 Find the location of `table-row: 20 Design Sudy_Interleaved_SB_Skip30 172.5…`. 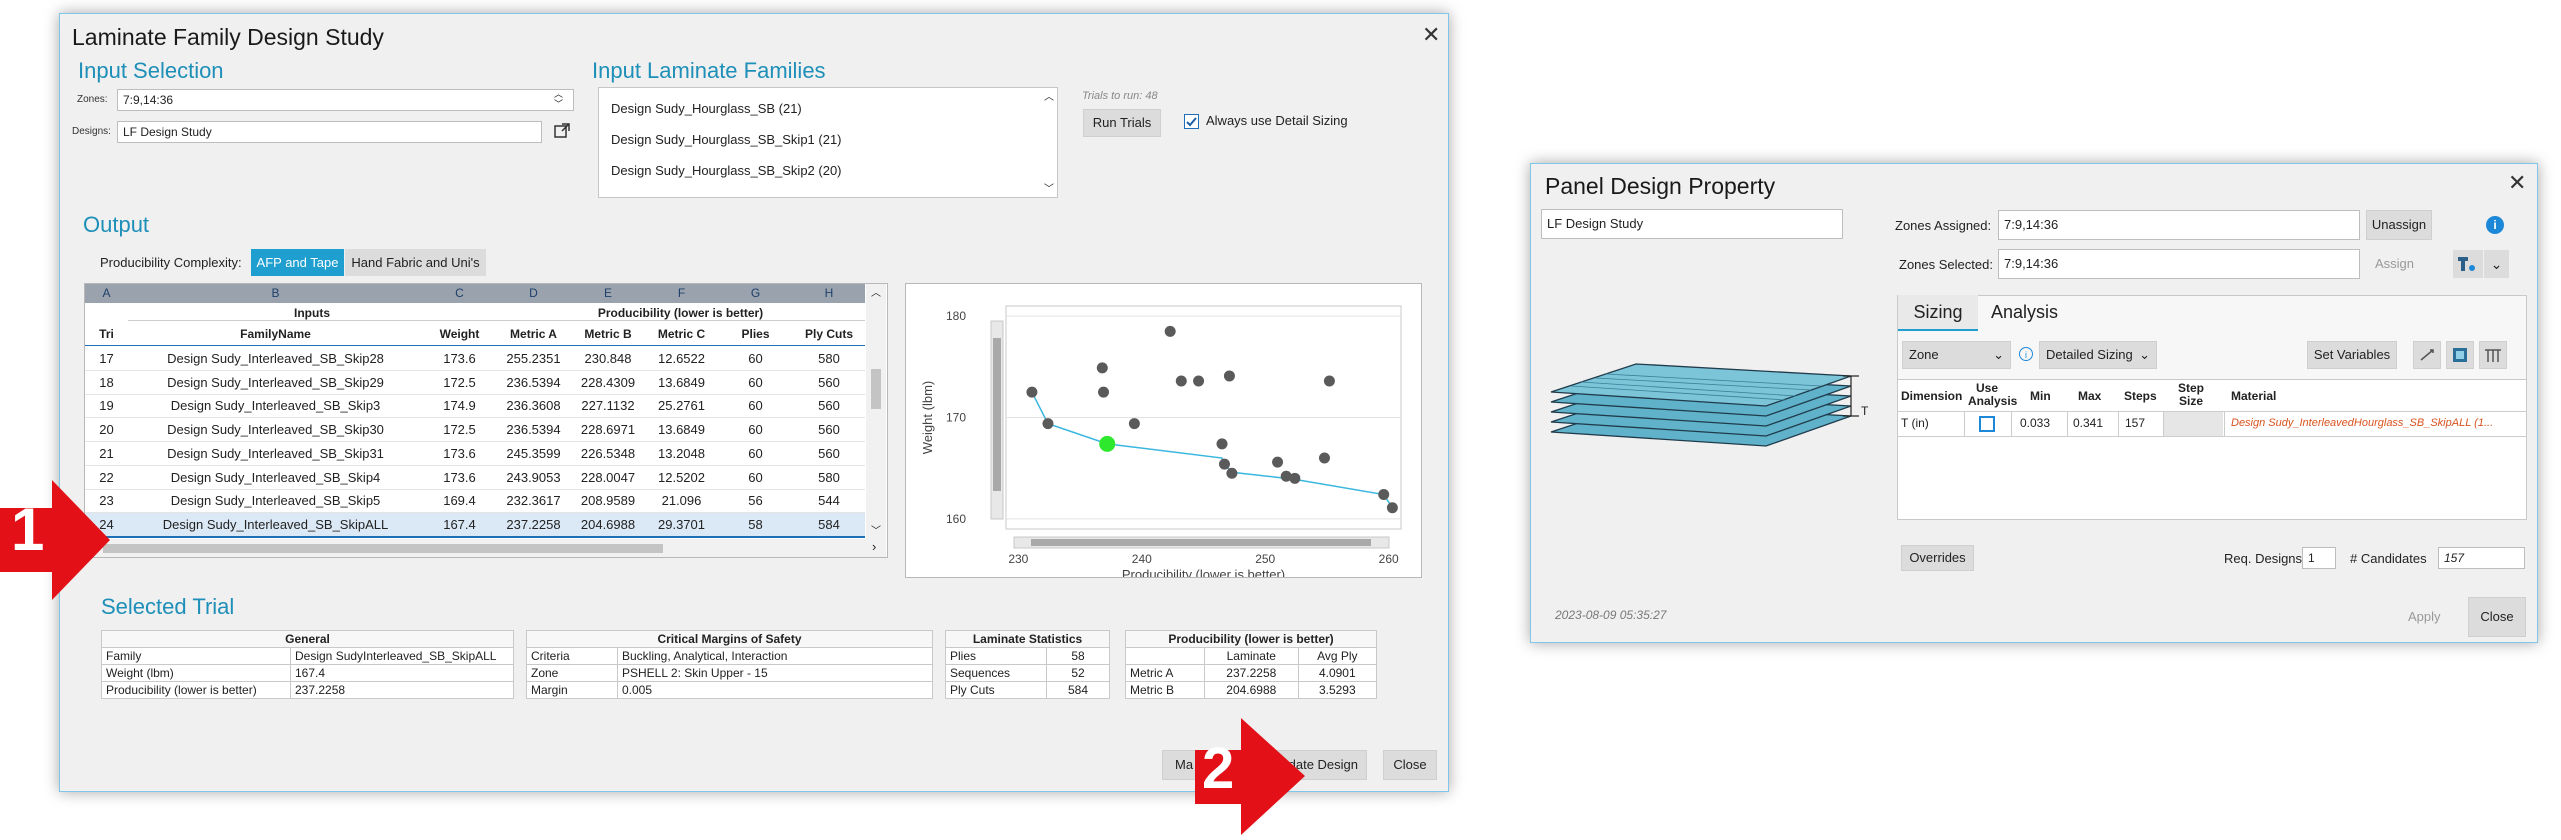

table-row: 20 Design Sudy_Interleaved_SB_Skip30 172.5… is located at coordinates (475, 430).